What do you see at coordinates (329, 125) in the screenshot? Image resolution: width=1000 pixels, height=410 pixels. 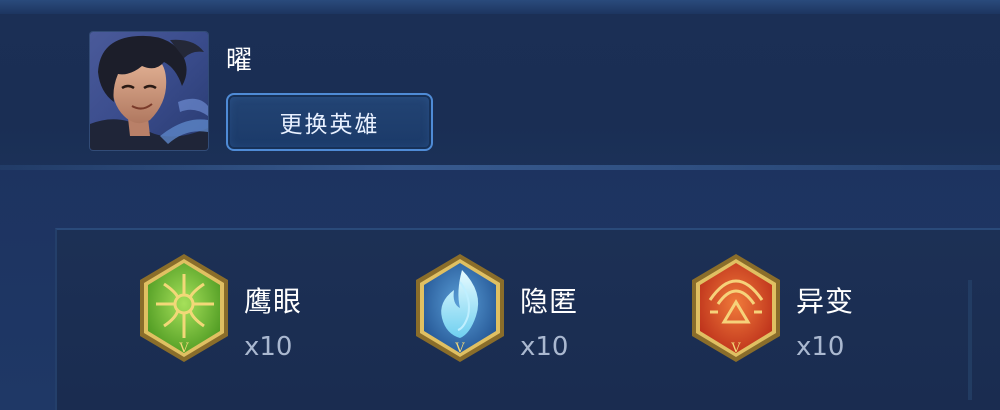 I see `change-hero-button-label: 更换英雄` at bounding box center [329, 125].